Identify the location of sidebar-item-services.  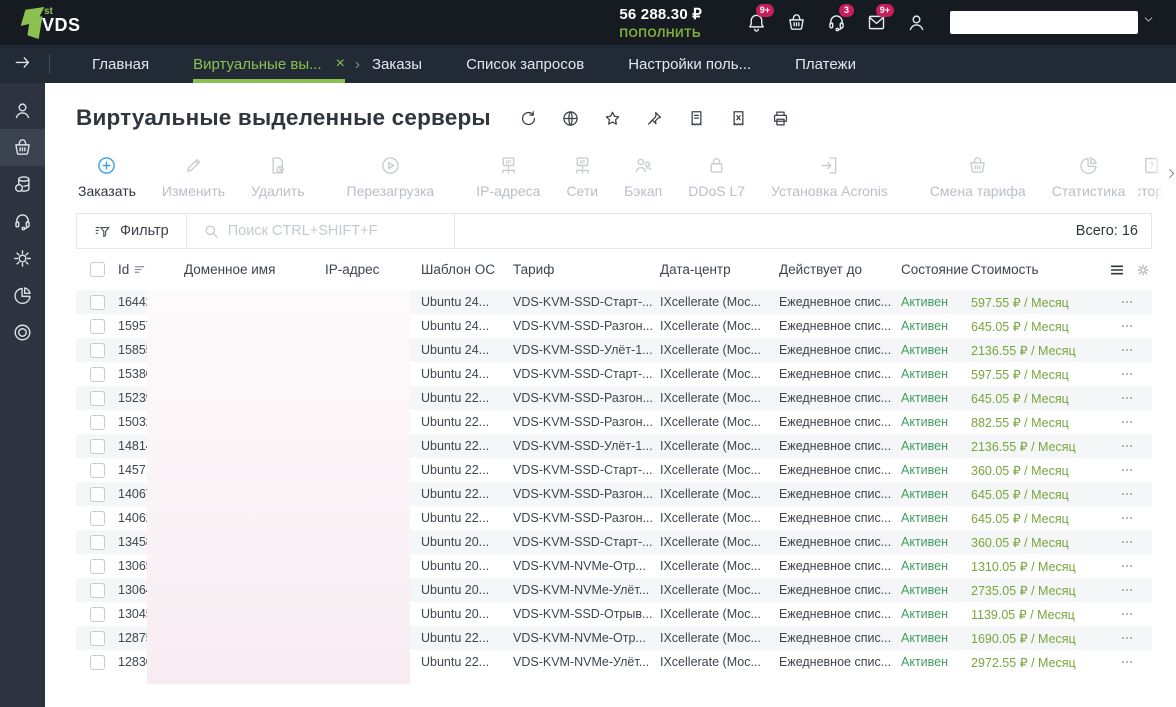
(22, 332).